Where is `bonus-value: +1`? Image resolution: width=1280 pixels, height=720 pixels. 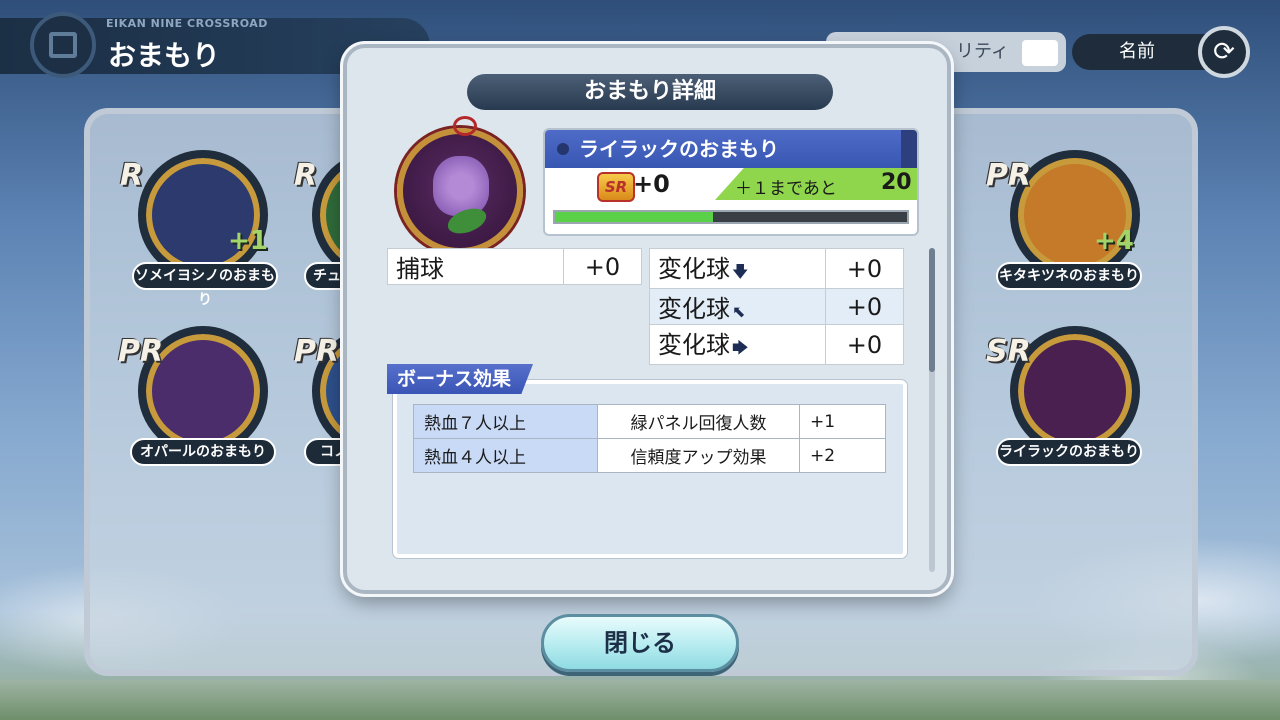
bonus-value: +1 is located at coordinates (842, 421).